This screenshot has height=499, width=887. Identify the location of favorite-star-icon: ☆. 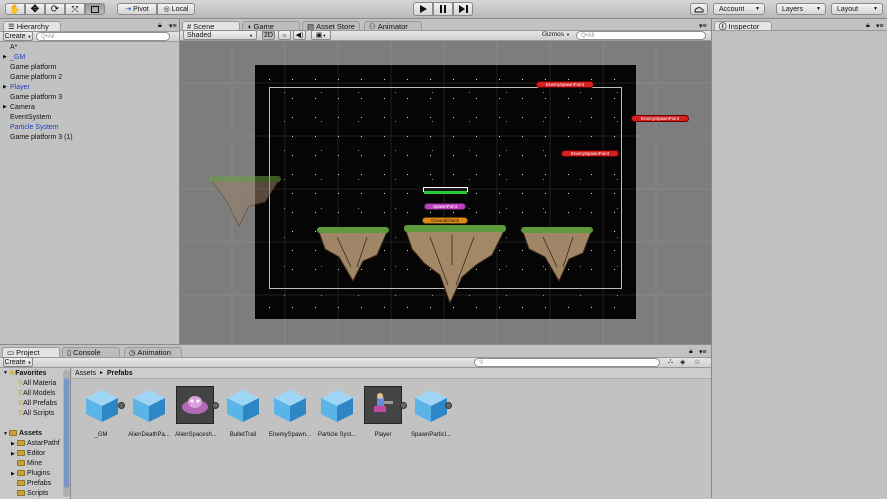
(697, 362).